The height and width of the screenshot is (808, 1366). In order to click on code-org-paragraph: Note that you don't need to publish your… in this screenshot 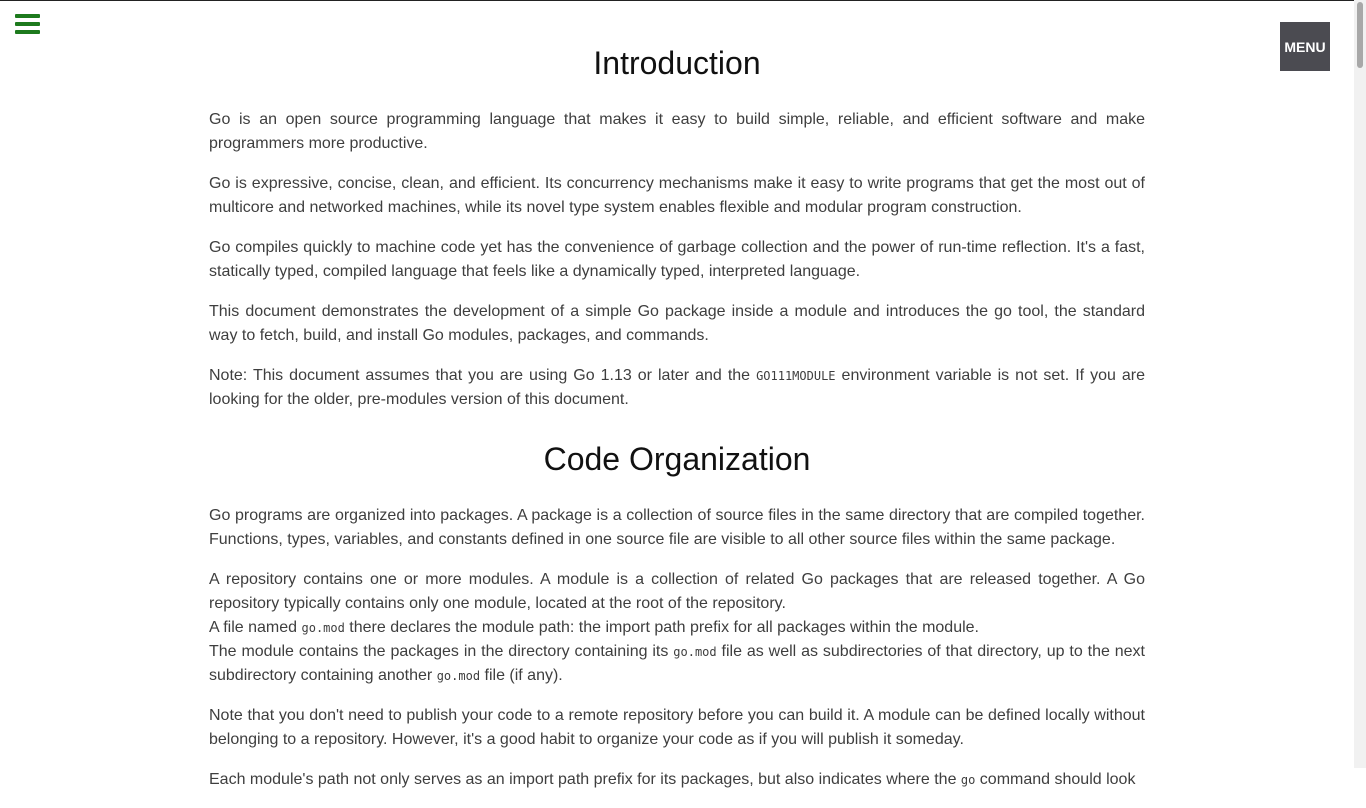, I will do `click(677, 727)`.